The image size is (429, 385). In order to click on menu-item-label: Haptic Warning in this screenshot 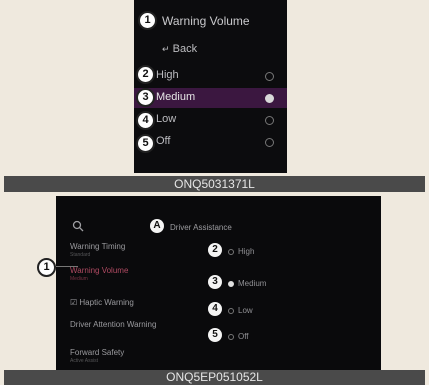, I will do `click(106, 302)`.